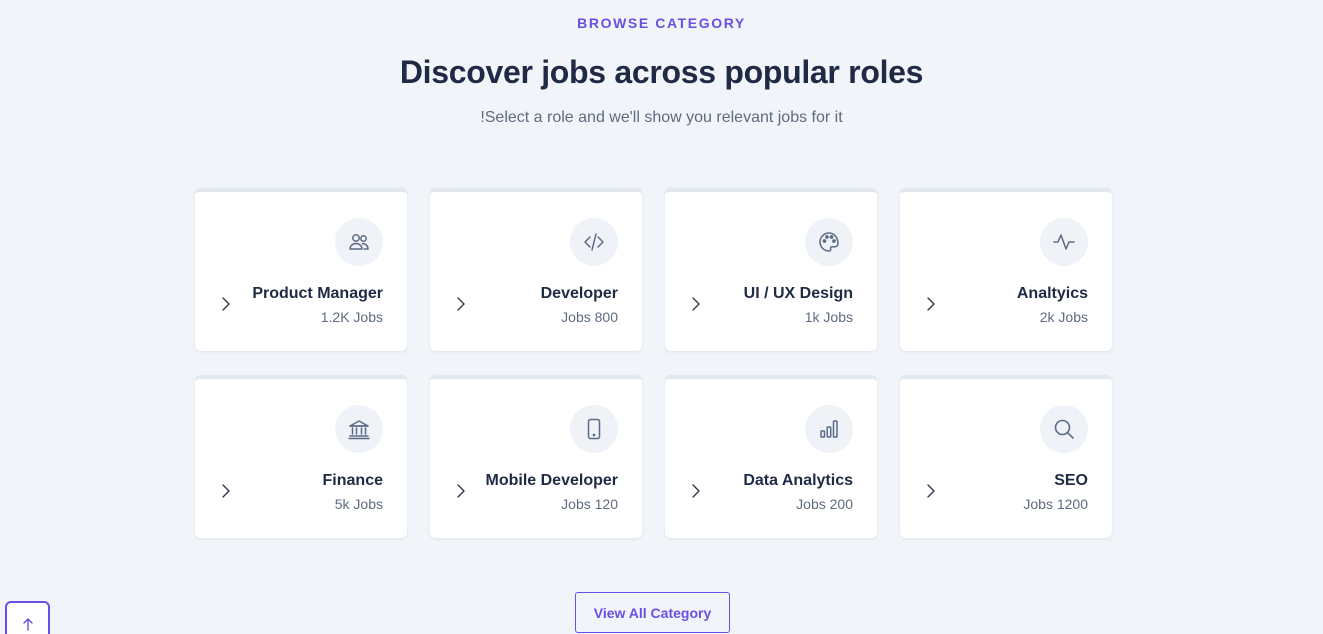  Describe the element at coordinates (661, 72) in the screenshot. I see `section-title: Discover jobs across popular roles` at that location.